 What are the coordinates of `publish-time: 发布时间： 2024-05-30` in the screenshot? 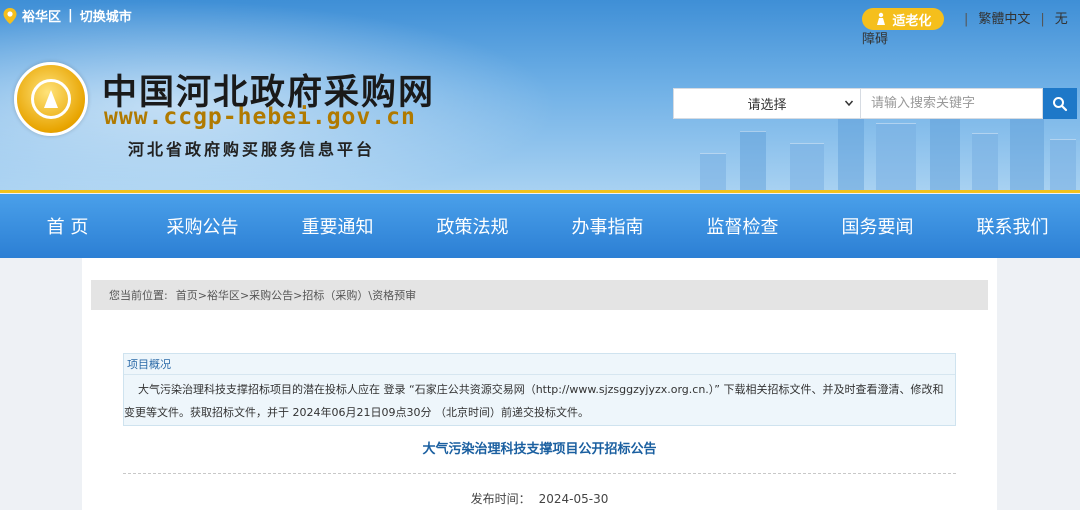 It's located at (539, 498).